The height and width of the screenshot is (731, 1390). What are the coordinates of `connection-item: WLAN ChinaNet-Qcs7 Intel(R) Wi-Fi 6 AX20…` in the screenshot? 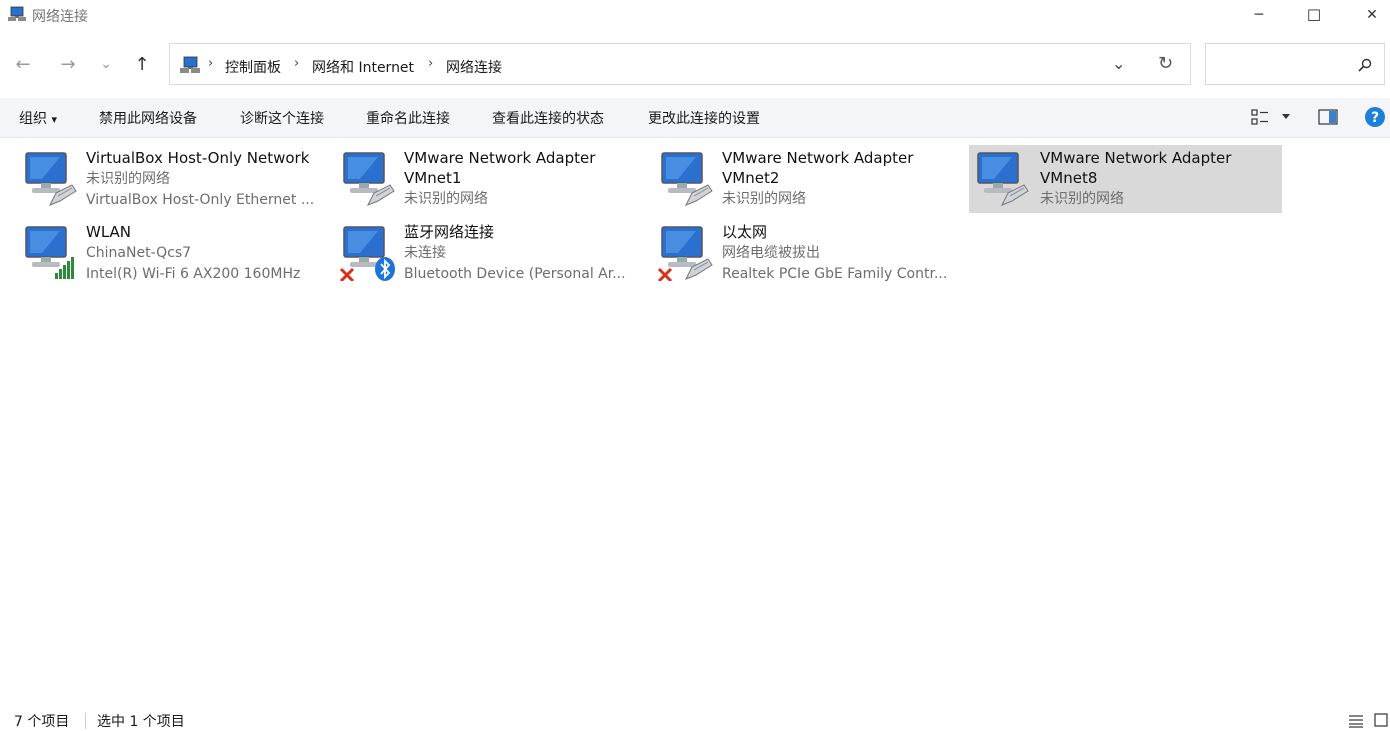 It's located at (173, 253).